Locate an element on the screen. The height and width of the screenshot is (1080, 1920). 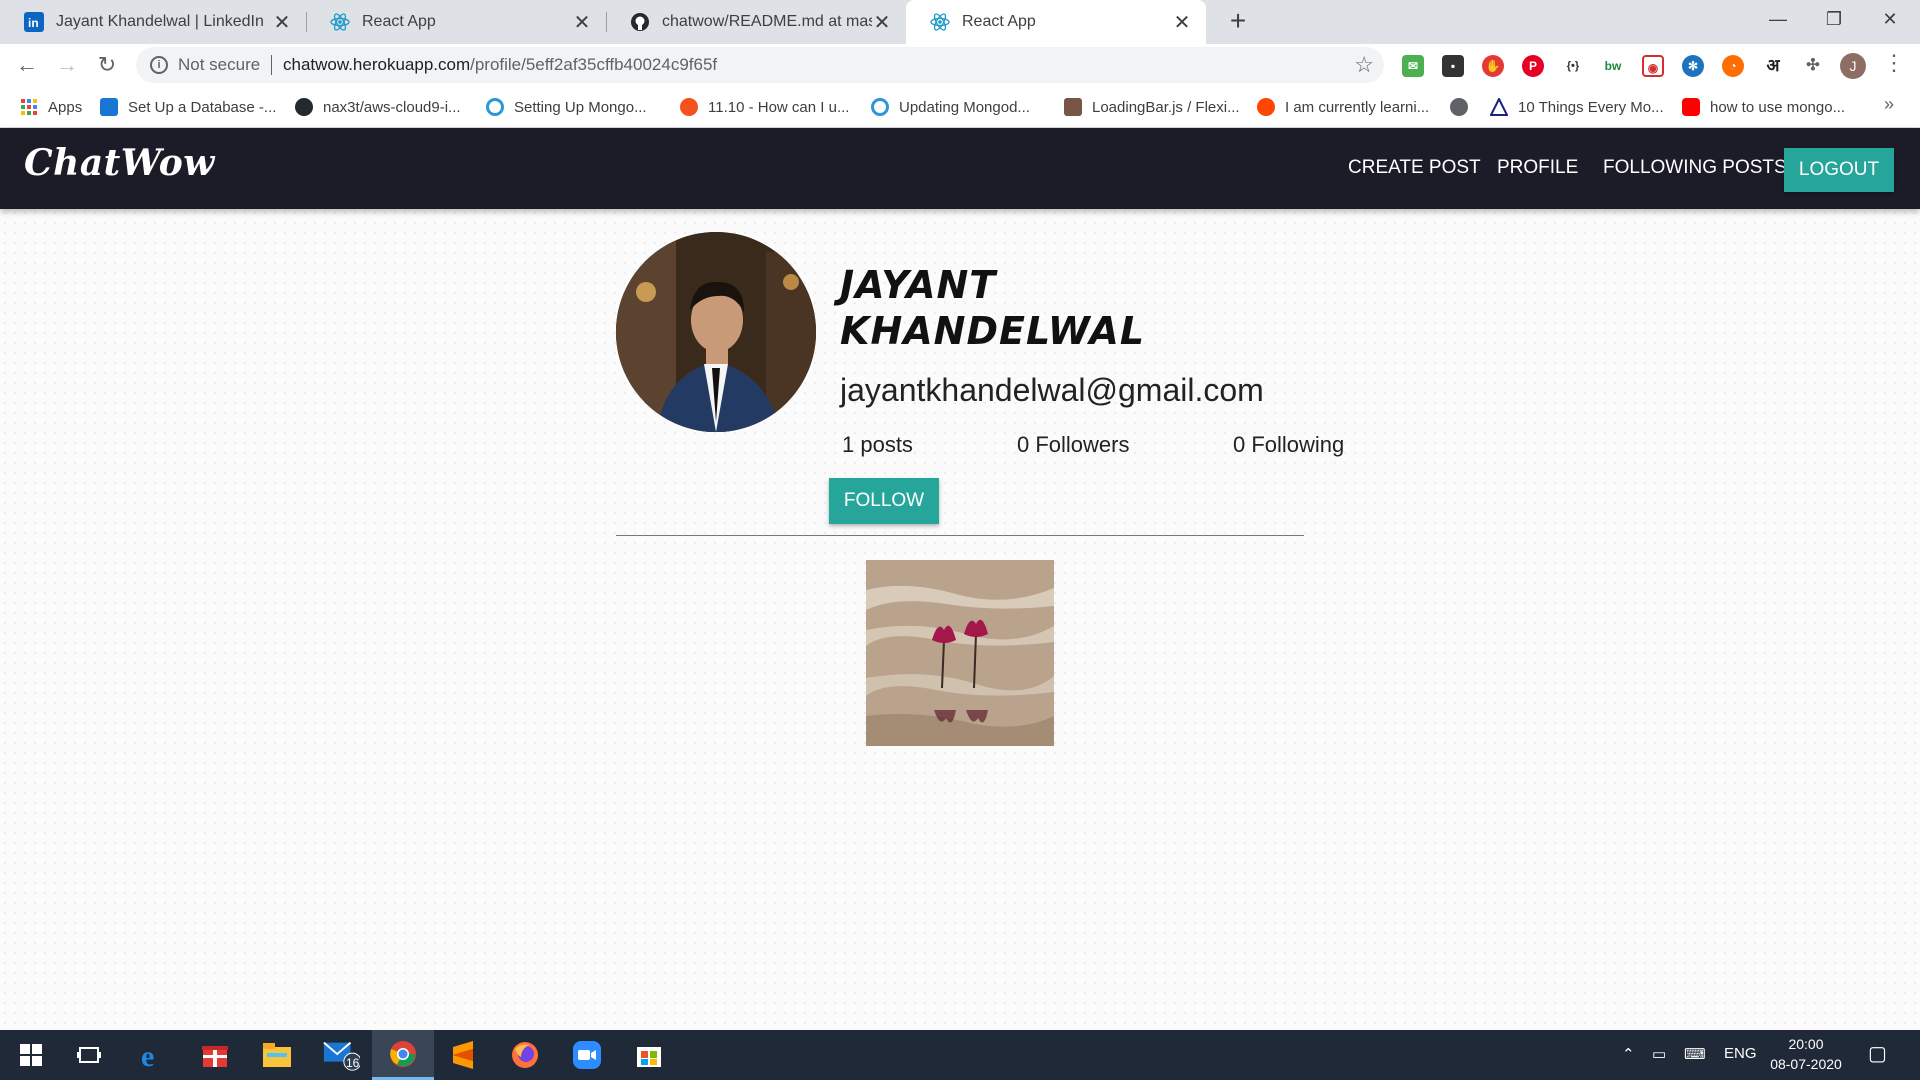
tab-github-readme: chatwow/README.md at master ✕ is located at coordinates (756, 22).